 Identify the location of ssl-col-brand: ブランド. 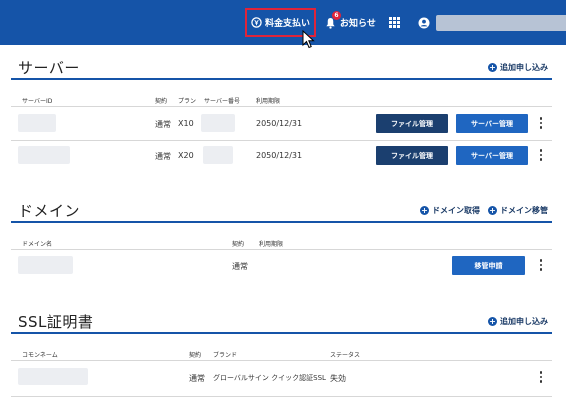
(225, 355).